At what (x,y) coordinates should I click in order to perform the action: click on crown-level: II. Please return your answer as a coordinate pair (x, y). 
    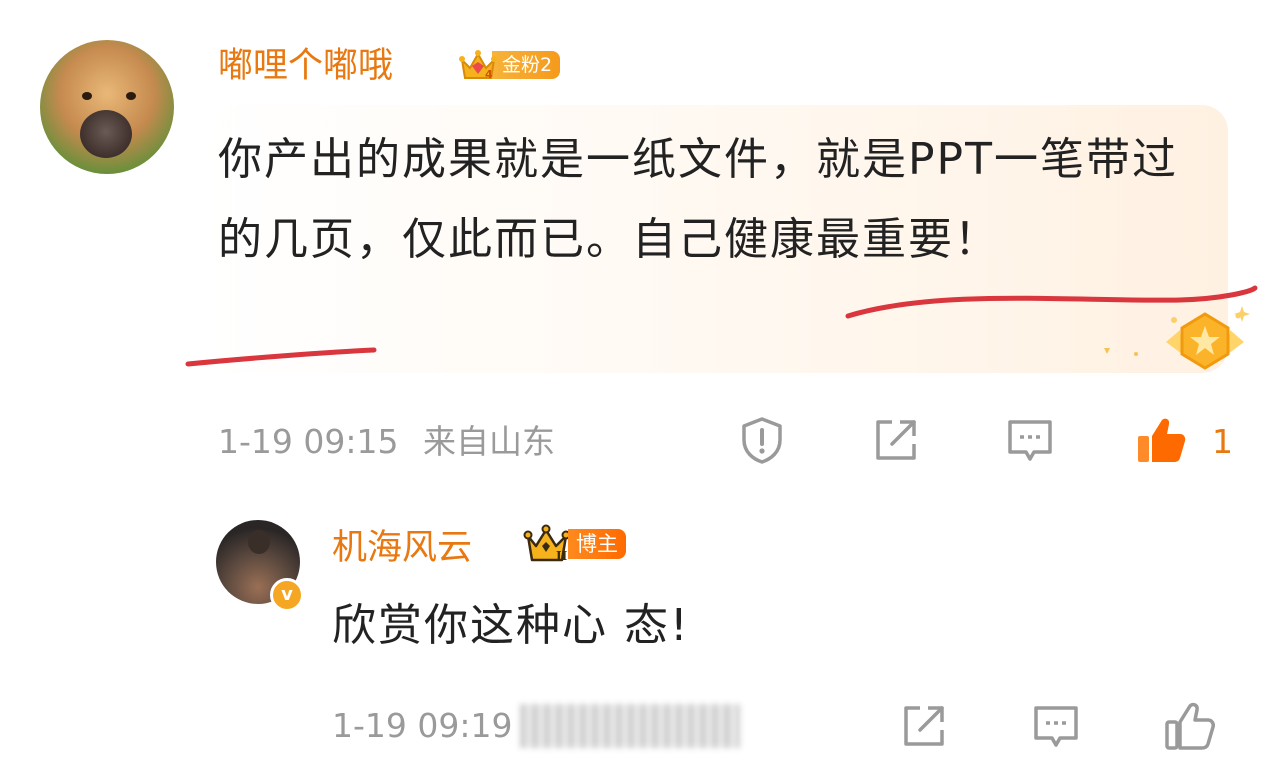
    Looking at the image, I should click on (562, 556).